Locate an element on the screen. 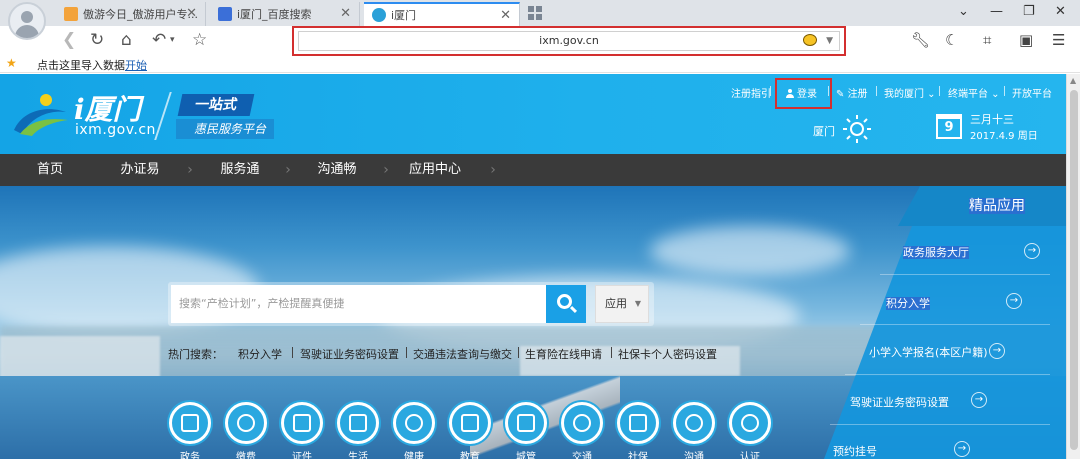 This screenshot has height=459, width=1080. tab-ixiamen: i厦门 ✕ is located at coordinates (442, 14).